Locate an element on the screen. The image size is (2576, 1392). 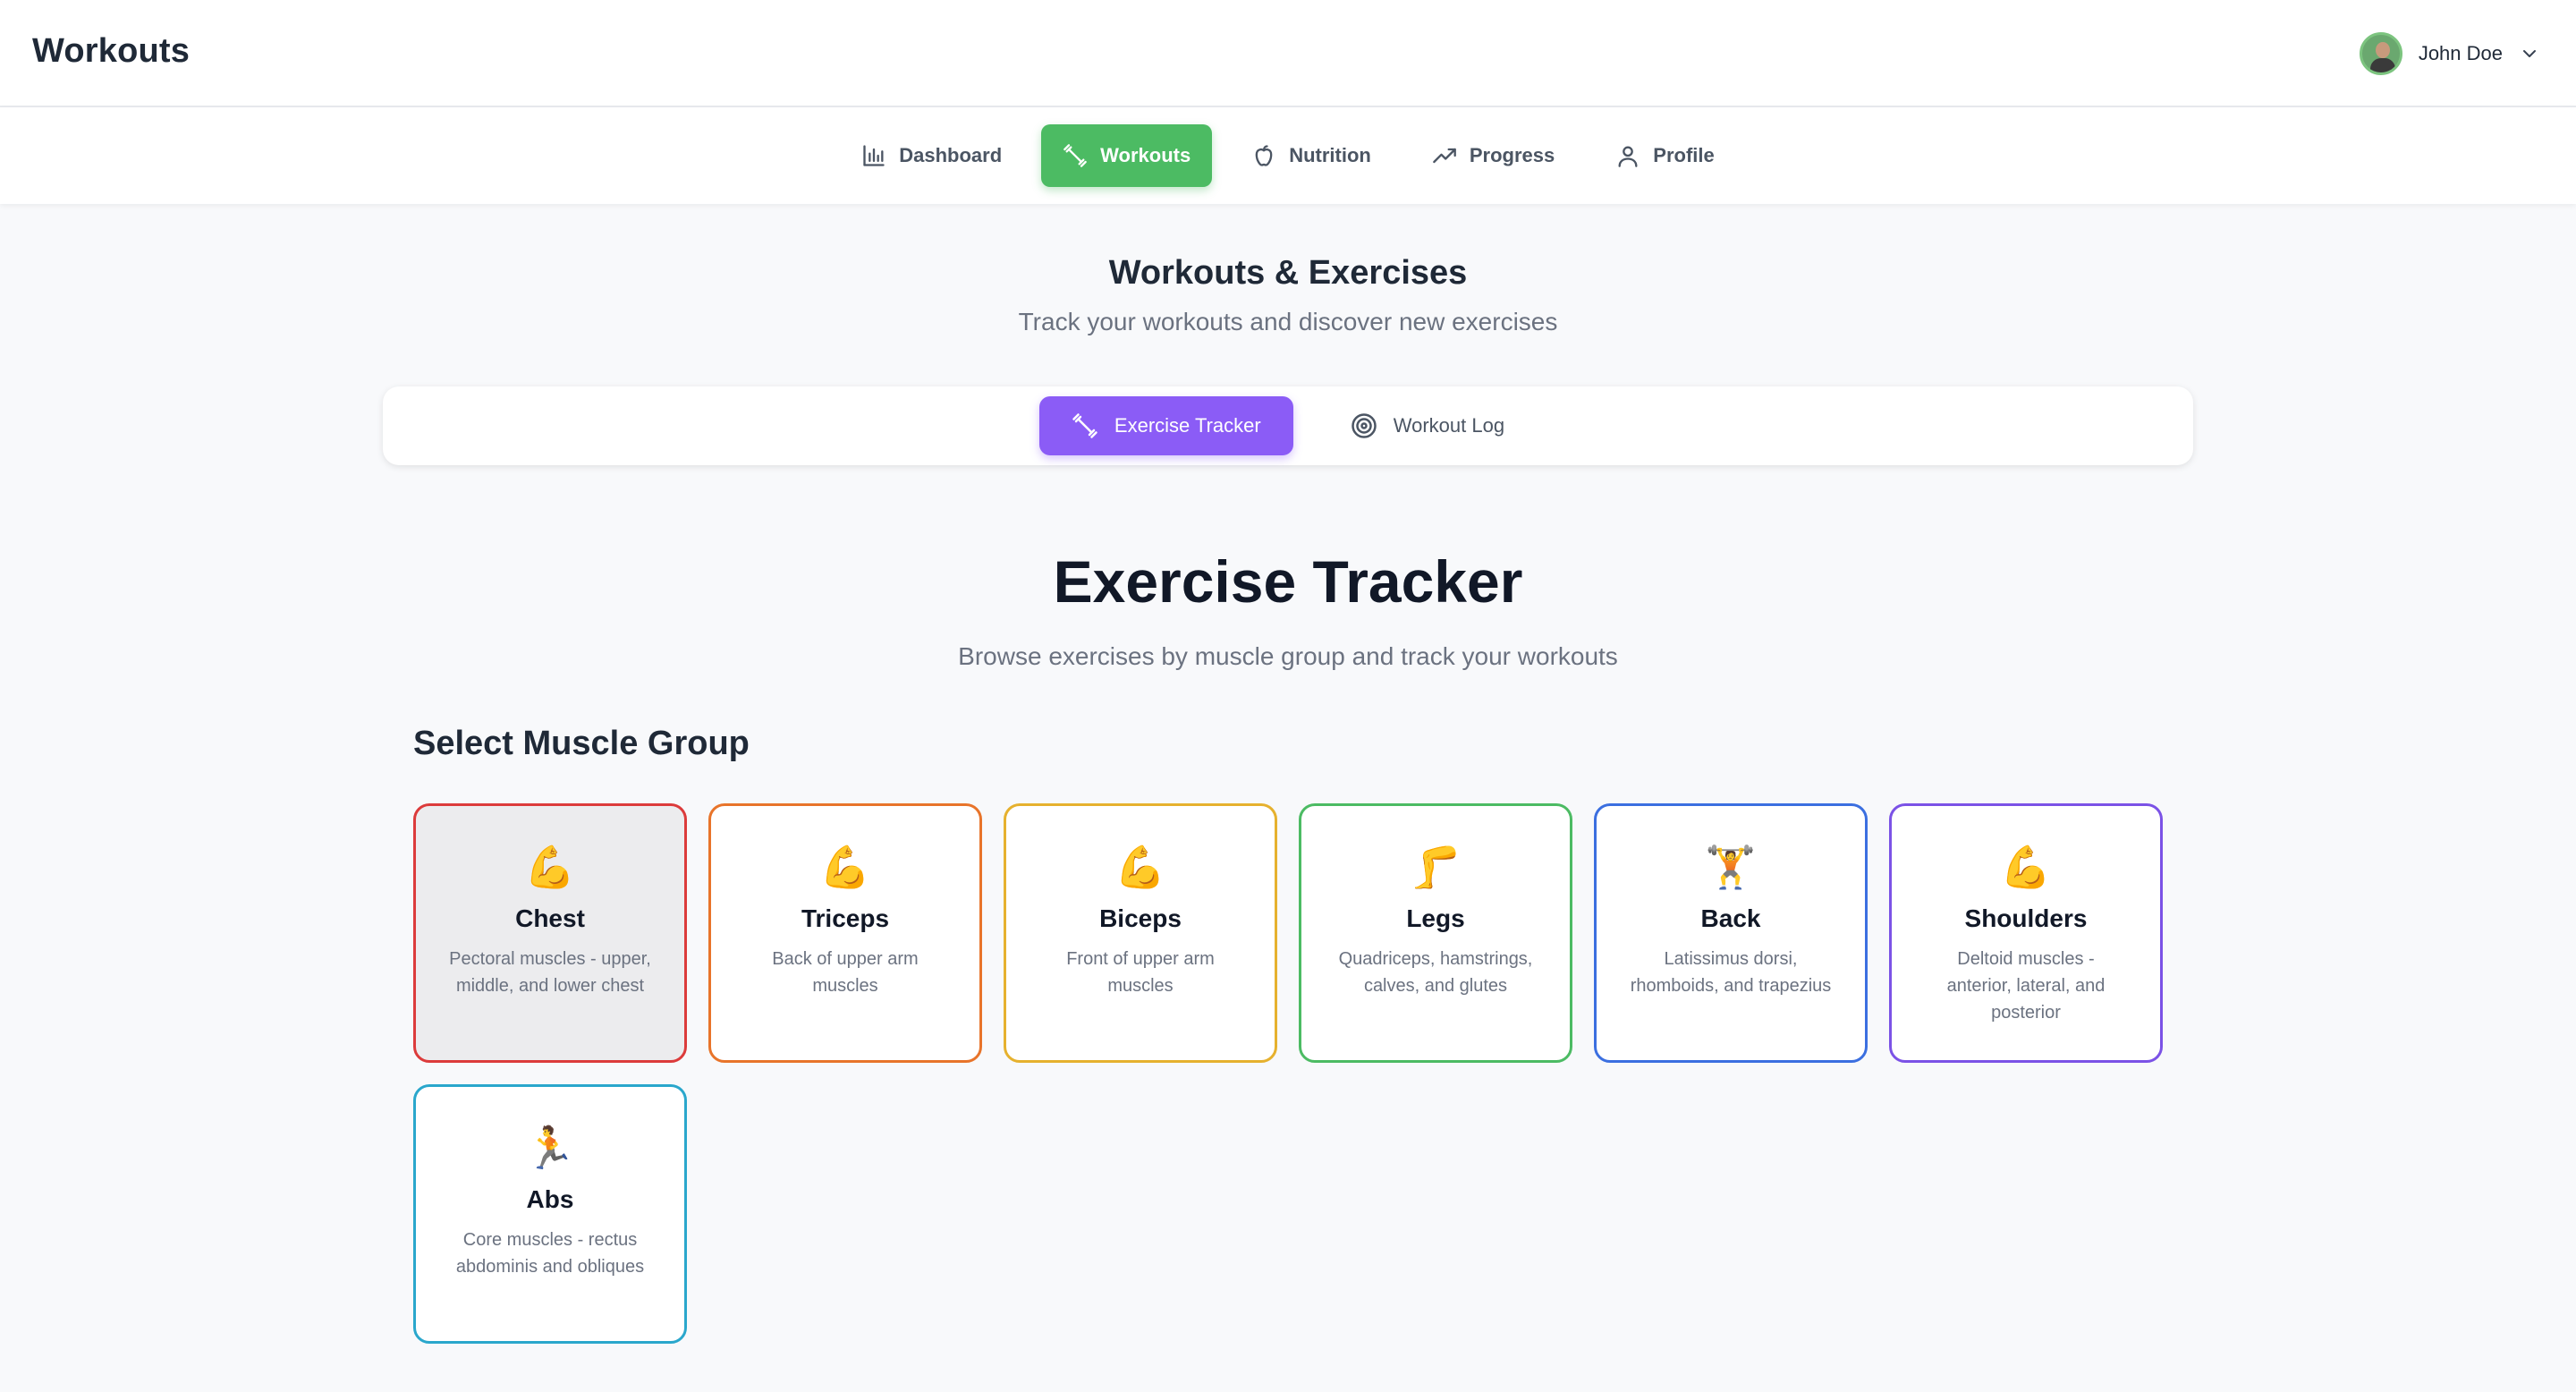
user-name: John Doe is located at coordinates (2461, 53).